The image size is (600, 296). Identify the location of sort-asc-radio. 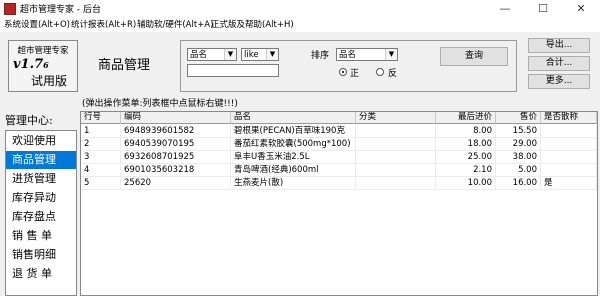
(343, 72).